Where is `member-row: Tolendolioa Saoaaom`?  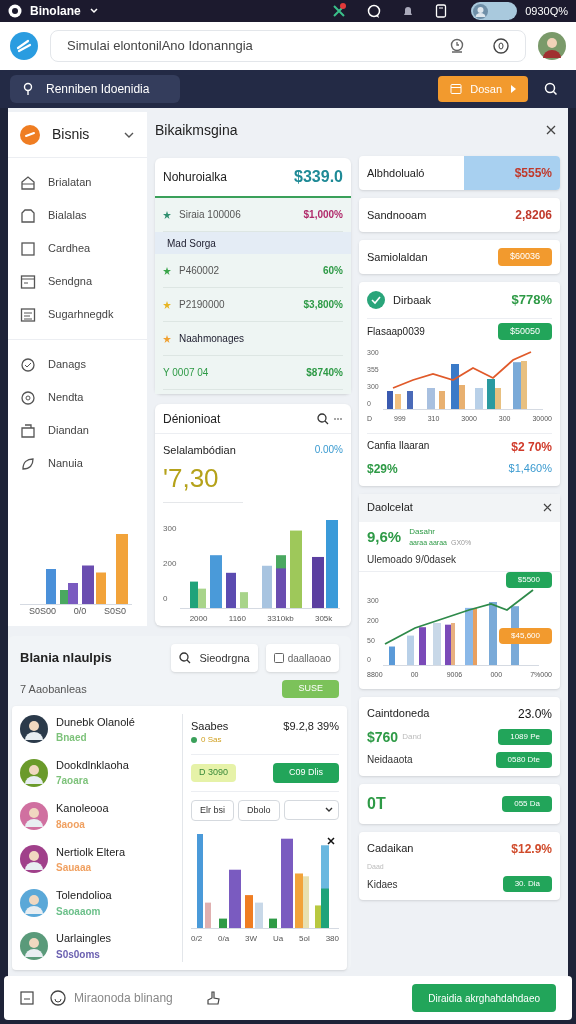 member-row: Tolendolioa Saoaaom is located at coordinates (99, 903).